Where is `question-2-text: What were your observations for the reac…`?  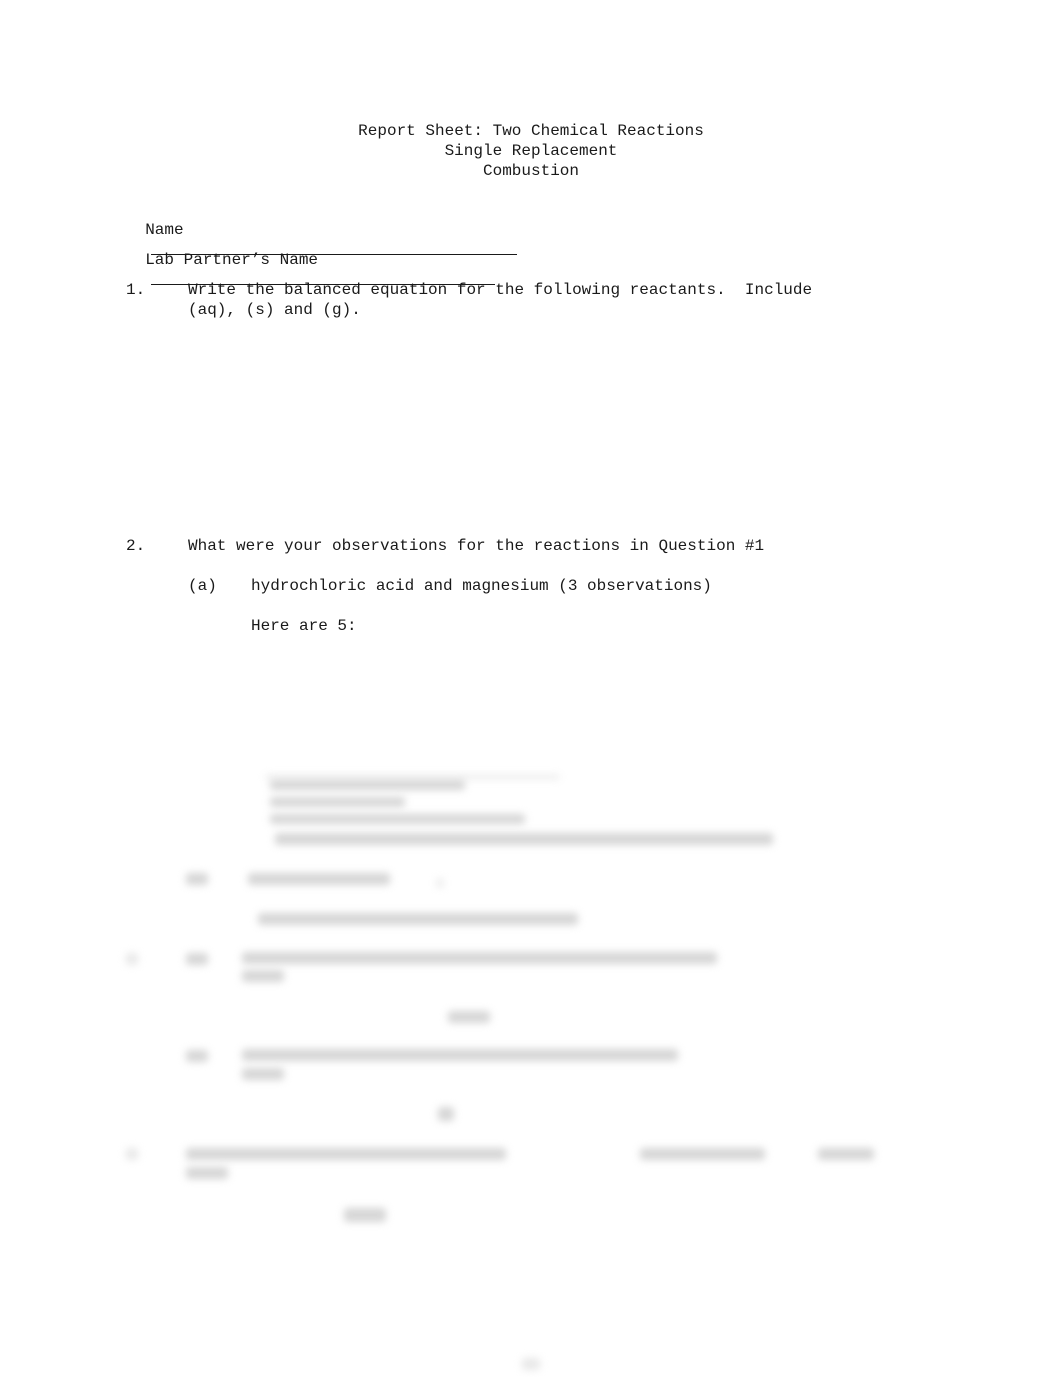
question-2-text: What were your observations for the reac… is located at coordinates (476, 546).